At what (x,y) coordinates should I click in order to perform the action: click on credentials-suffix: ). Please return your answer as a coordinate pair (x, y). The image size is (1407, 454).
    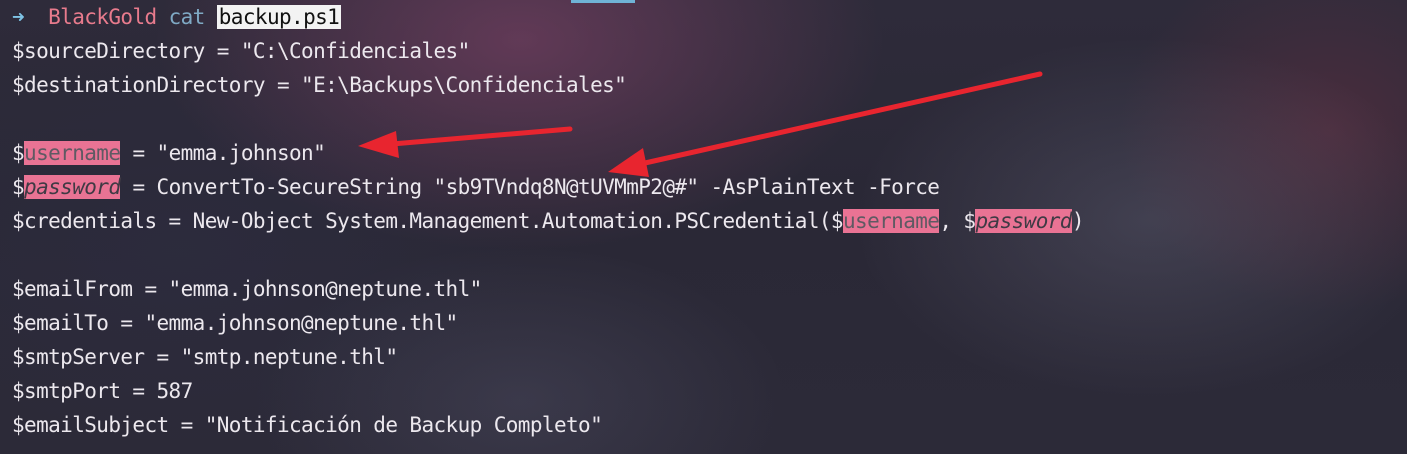
    Looking at the image, I should click on (1078, 221).